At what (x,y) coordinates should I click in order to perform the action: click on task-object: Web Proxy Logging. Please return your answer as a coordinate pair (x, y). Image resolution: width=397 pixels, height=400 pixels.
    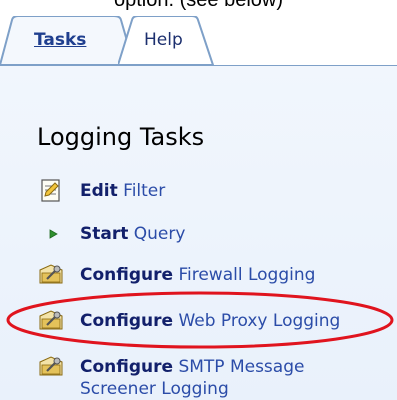
    Looking at the image, I should click on (259, 321).